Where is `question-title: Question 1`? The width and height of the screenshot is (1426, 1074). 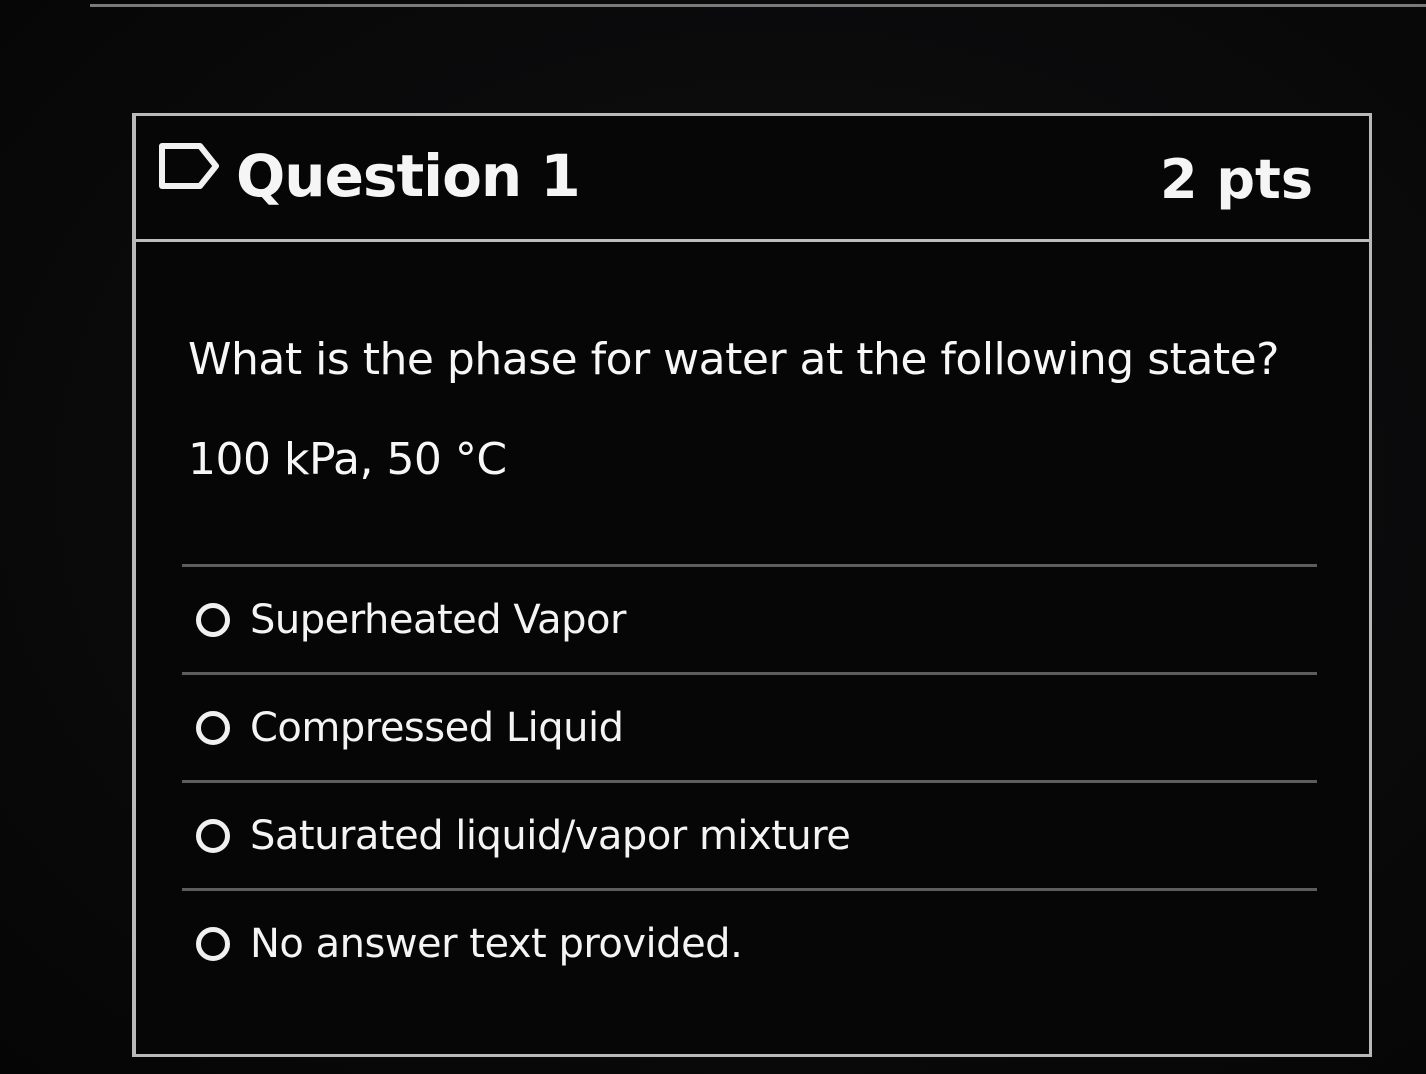
question-title: Question 1 is located at coordinates (408, 176).